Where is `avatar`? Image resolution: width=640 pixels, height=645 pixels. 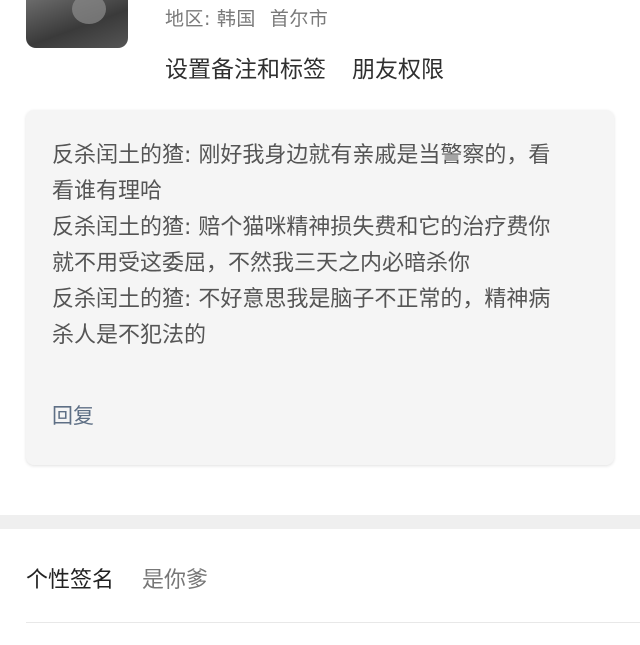 avatar is located at coordinates (77, 24).